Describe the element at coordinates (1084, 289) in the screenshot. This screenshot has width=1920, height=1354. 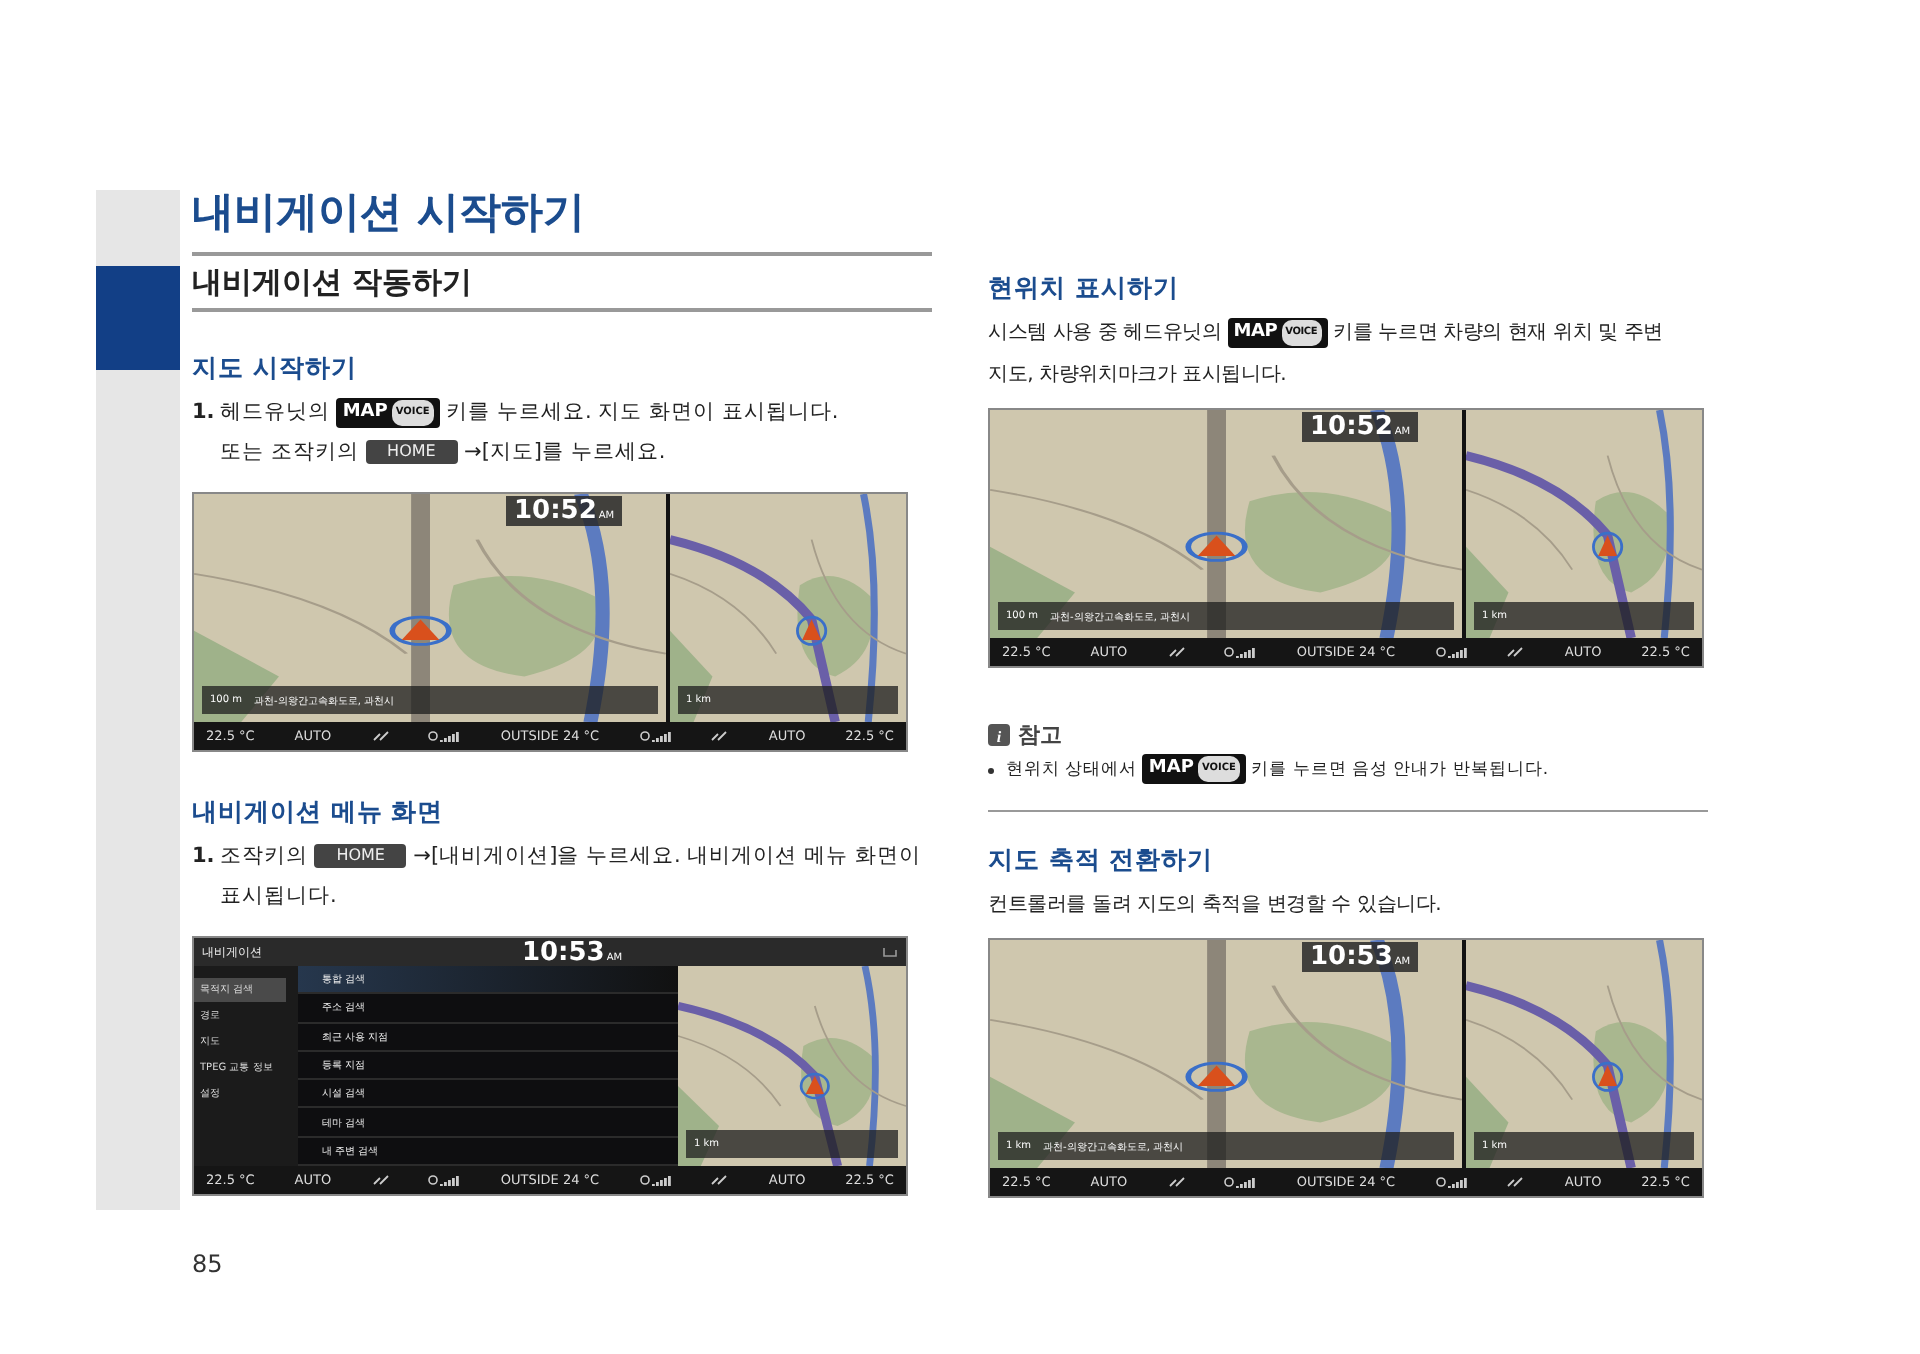
I see `subsection-title: 현위치 표시하기` at that location.